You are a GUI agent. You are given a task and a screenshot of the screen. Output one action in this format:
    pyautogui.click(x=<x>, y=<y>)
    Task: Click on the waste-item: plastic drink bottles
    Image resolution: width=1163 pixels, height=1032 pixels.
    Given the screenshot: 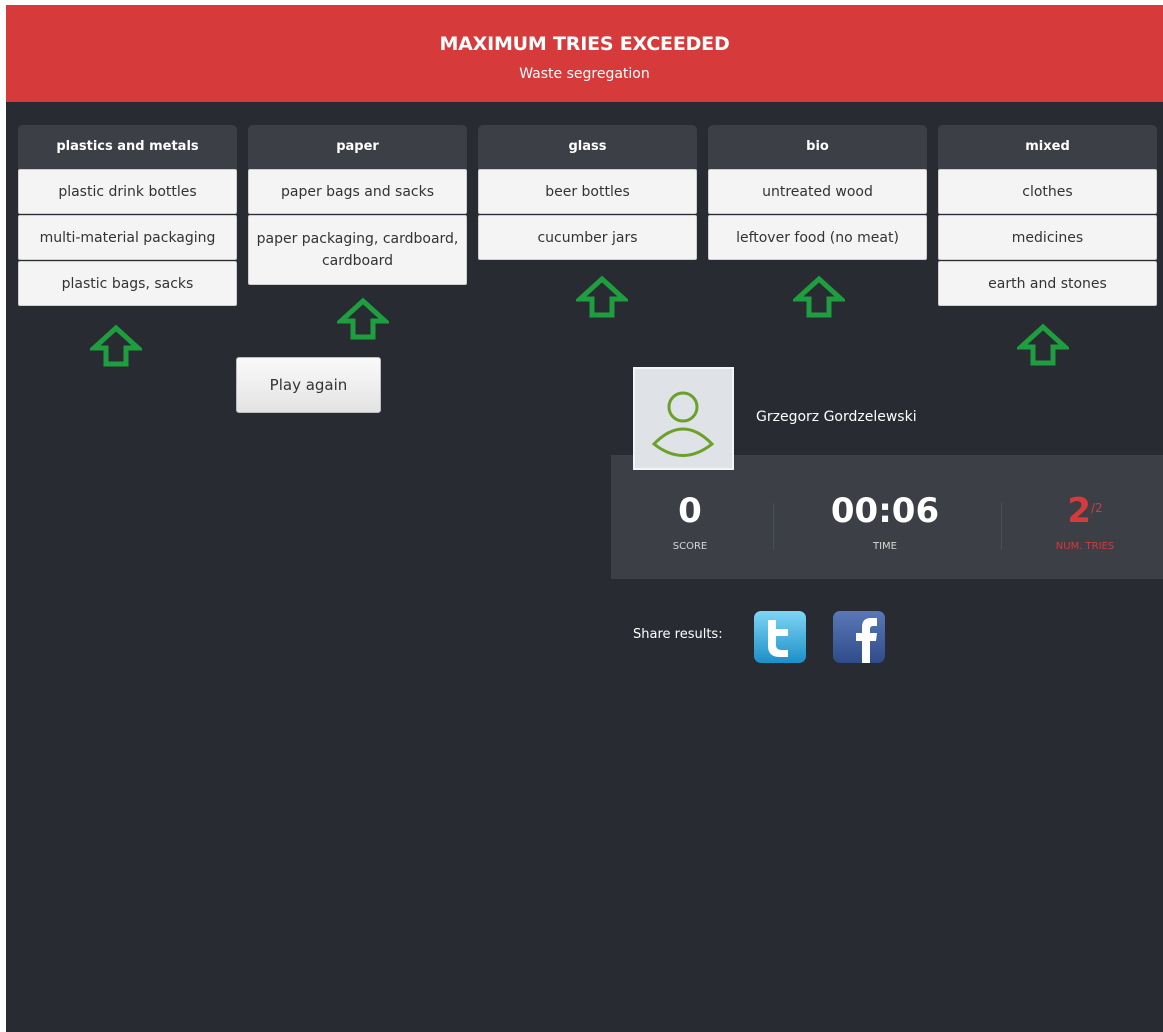 What is the action you would take?
    pyautogui.click(x=127, y=191)
    